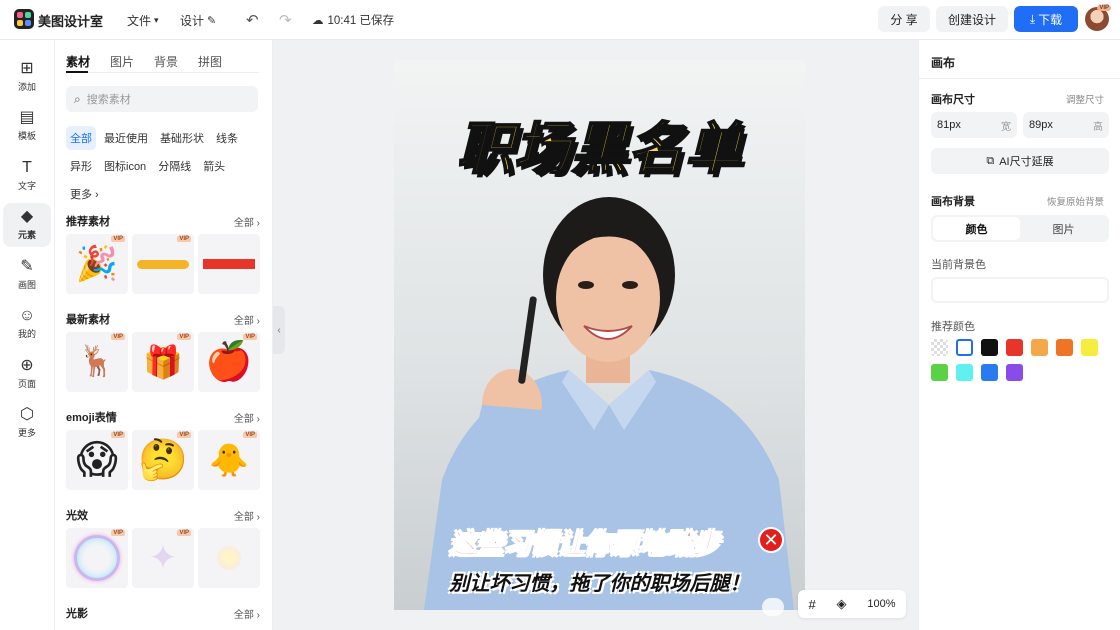  Describe the element at coordinates (811, 604) in the screenshot. I see `grid-icon: #` at that location.